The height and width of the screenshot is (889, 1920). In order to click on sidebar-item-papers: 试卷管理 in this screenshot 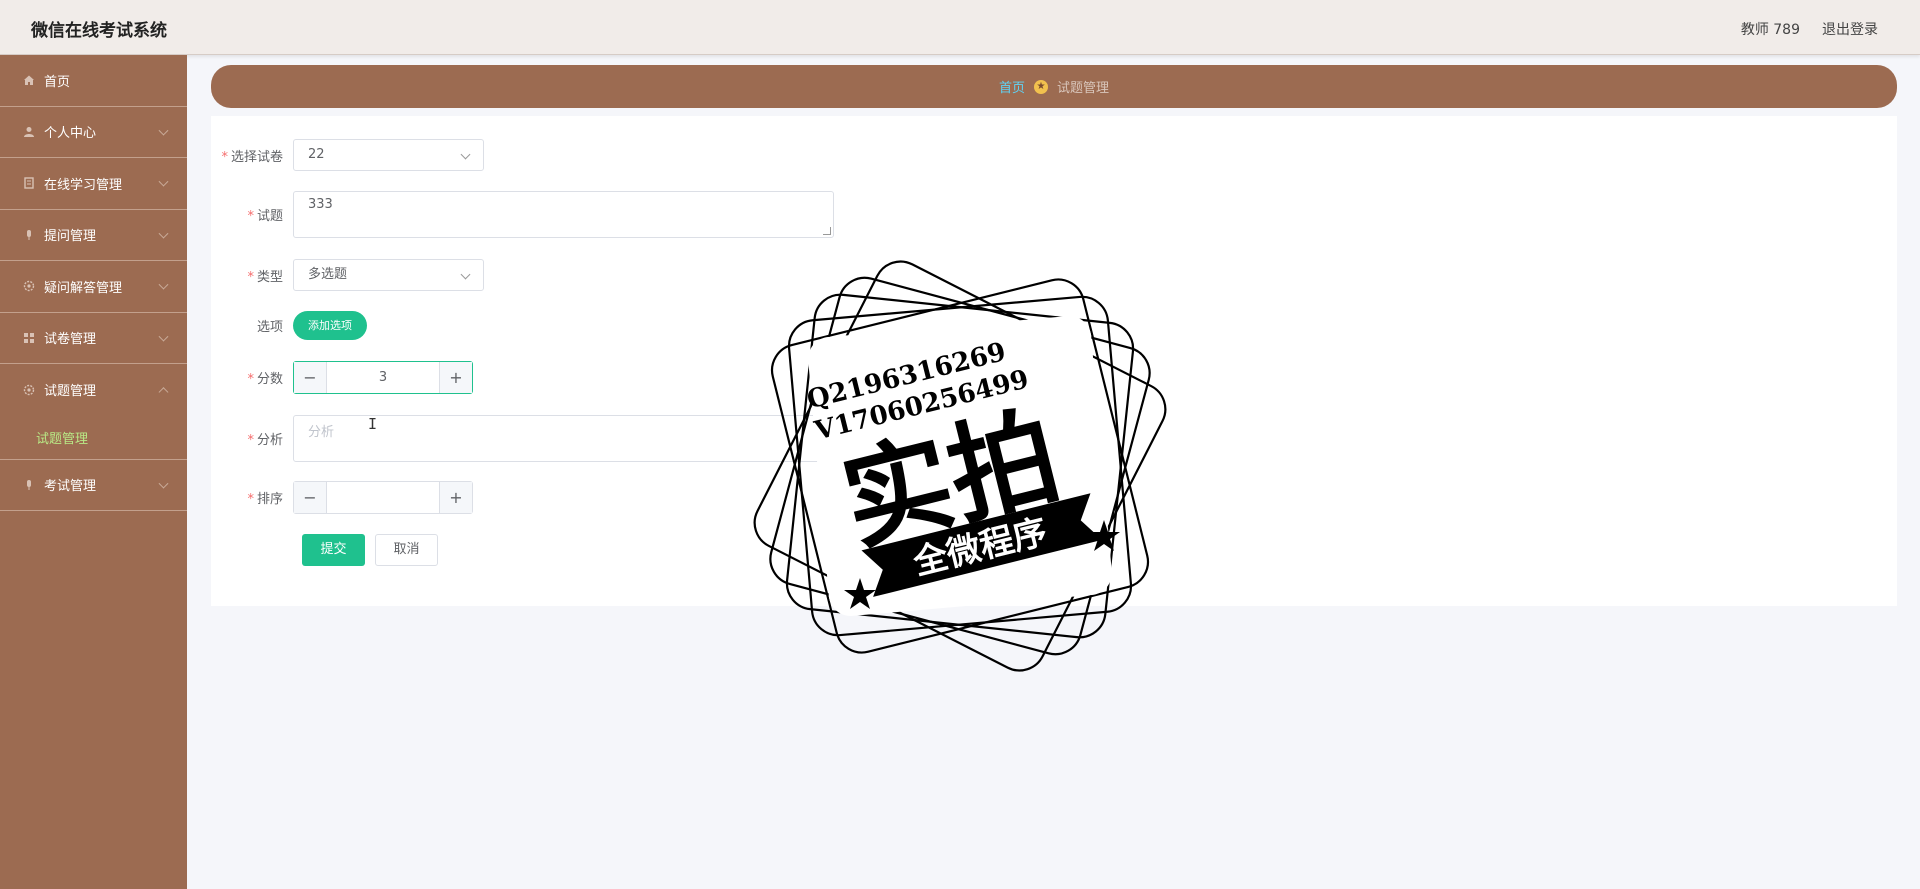, I will do `click(93, 338)`.